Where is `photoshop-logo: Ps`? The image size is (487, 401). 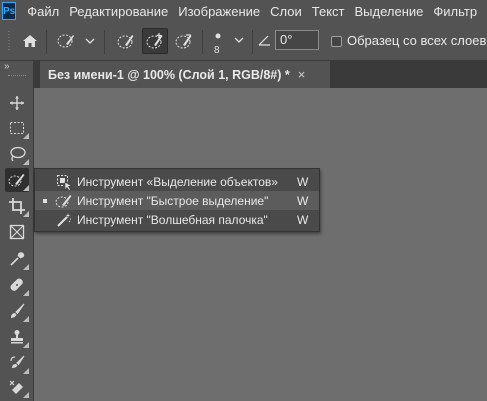
photoshop-logo: Ps is located at coordinates (9, 11).